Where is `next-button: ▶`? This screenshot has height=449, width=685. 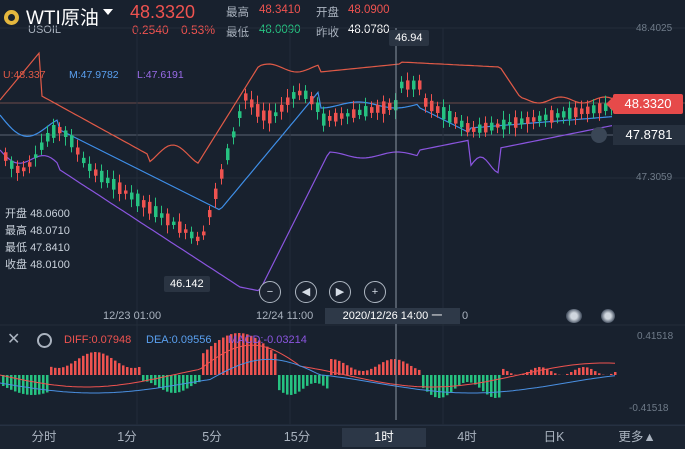 next-button: ▶ is located at coordinates (340, 292).